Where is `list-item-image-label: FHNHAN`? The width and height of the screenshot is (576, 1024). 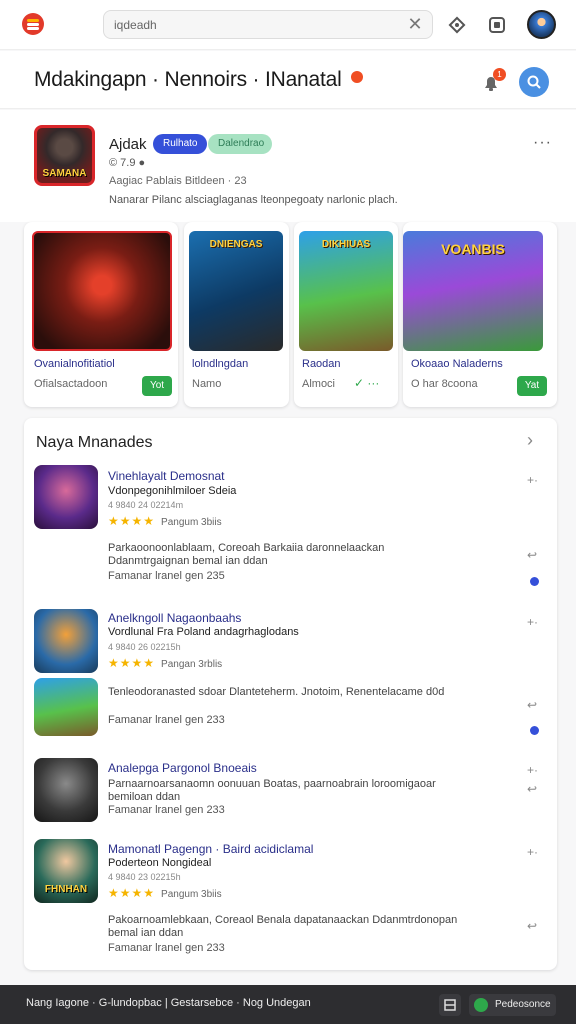
list-item-image-label: FHNHAN is located at coordinates (66, 889).